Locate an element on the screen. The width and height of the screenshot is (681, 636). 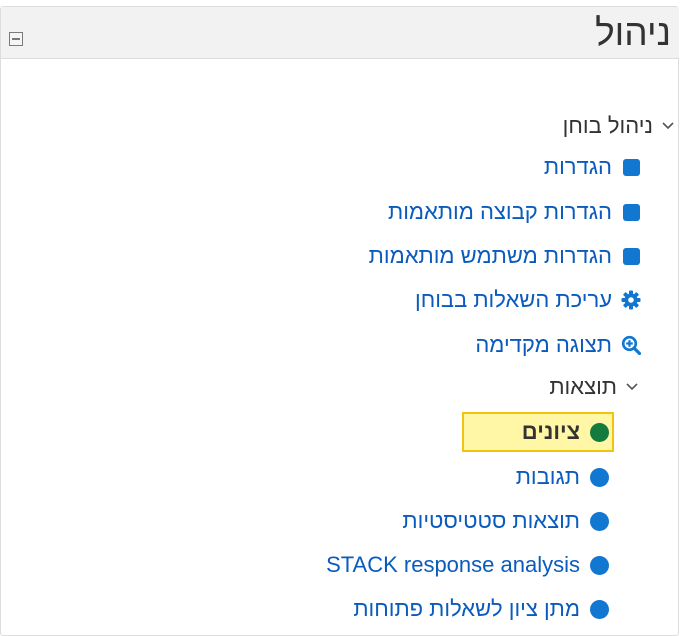
tree-item-label: עריכת השאלות בבוחן is located at coordinates (513, 300).